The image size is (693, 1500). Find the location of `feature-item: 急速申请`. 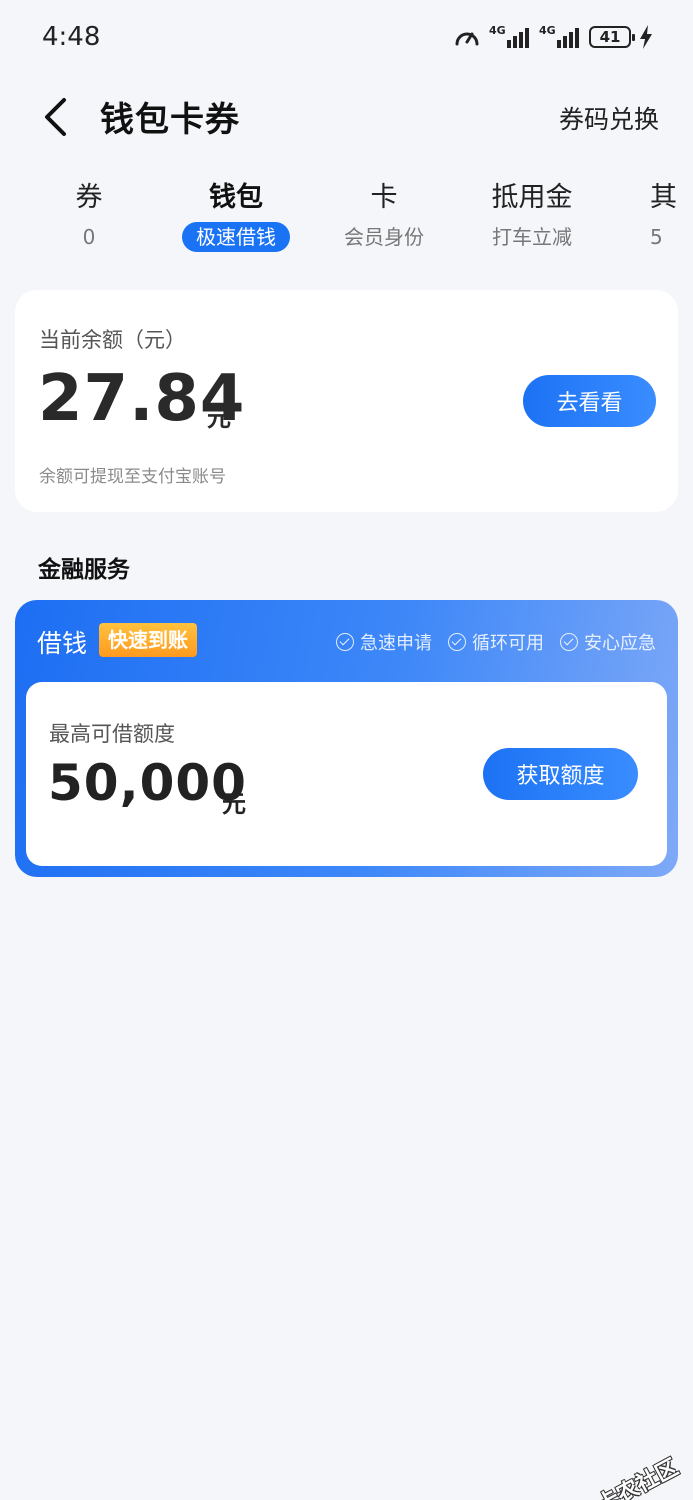

feature-item: 急速申请 is located at coordinates (384, 642).